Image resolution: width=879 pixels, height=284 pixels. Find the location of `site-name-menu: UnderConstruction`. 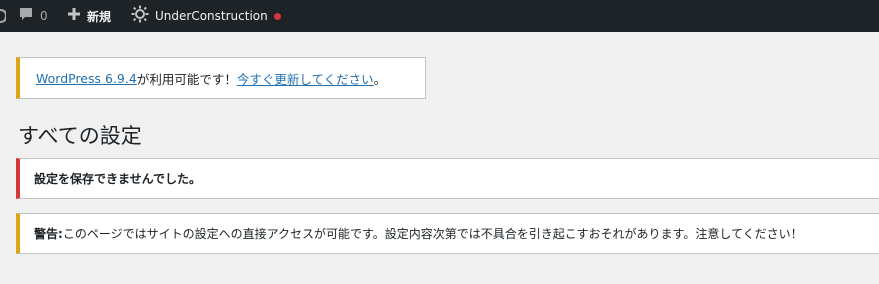

site-name-menu: UnderConstruction is located at coordinates (206, 16).